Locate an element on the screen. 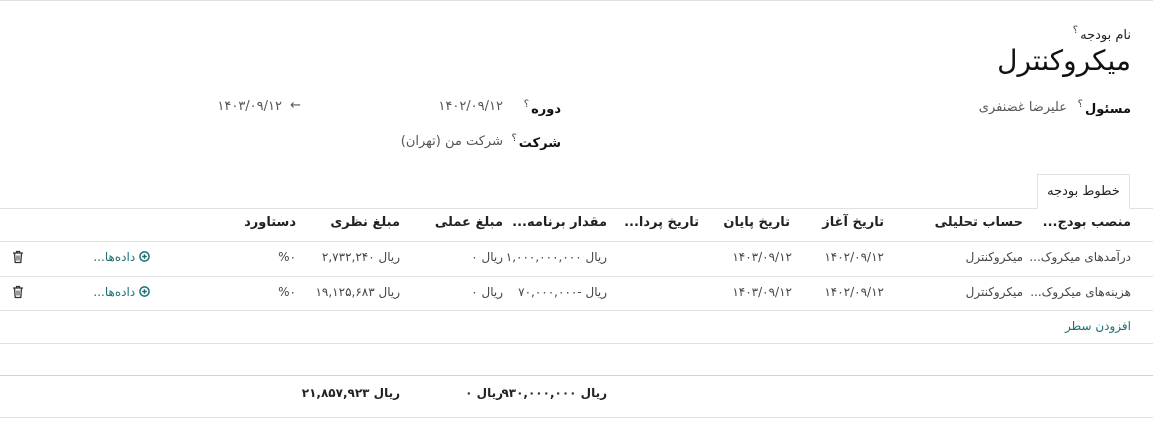  tab-budget-lines: خطوط بودجه is located at coordinates (1083, 191).